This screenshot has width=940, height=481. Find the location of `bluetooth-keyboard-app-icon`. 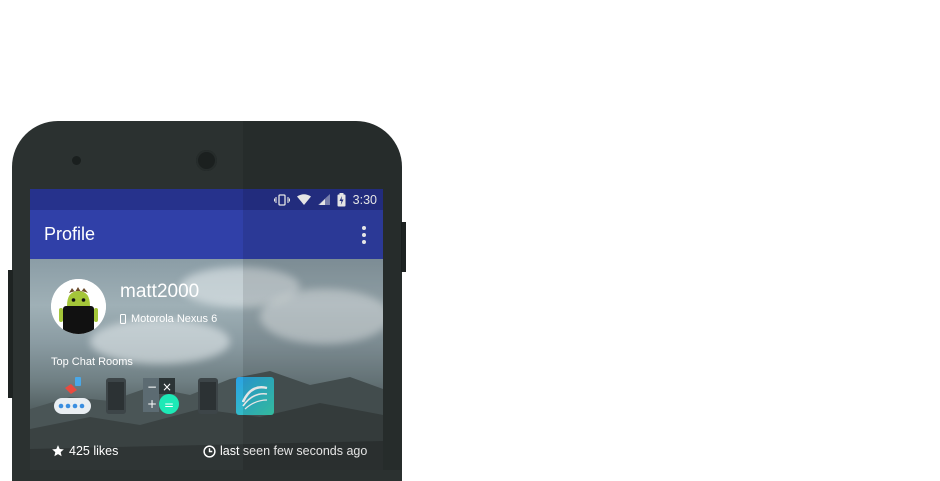

bluetooth-keyboard-app-icon is located at coordinates (71, 396).